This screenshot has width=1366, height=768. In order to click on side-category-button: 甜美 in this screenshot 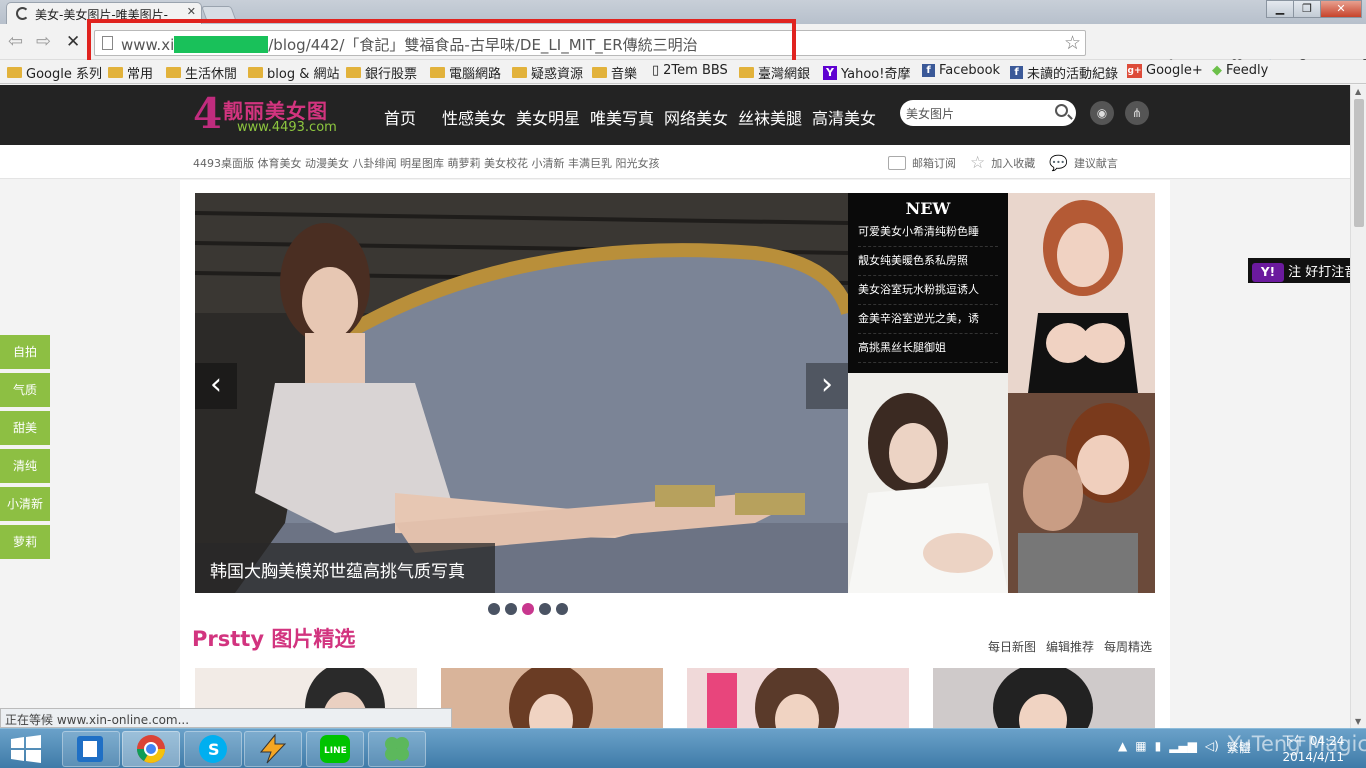, I will do `click(25, 428)`.